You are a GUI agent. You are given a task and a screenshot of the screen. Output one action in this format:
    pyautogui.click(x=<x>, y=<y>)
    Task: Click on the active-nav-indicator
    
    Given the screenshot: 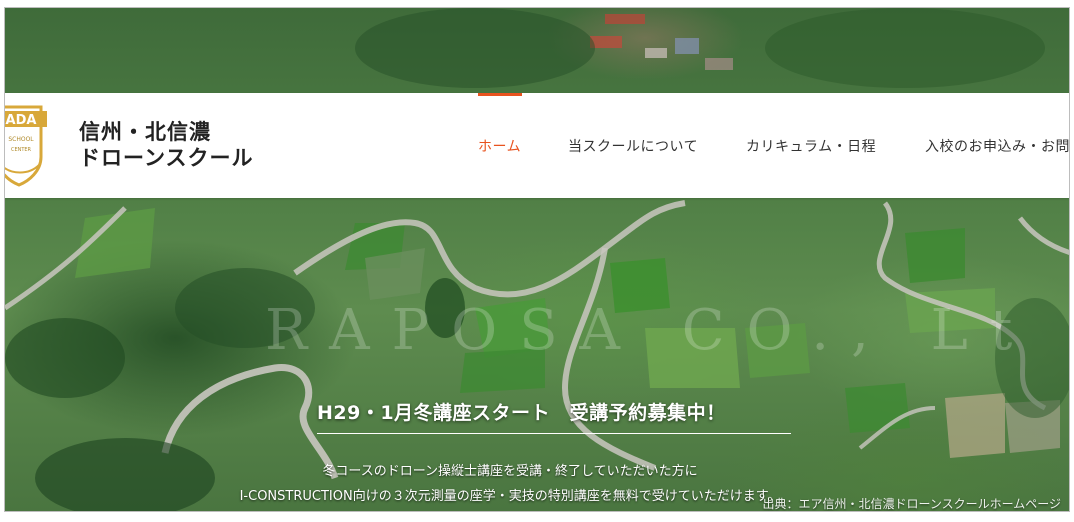 What is the action you would take?
    pyautogui.click(x=500, y=94)
    